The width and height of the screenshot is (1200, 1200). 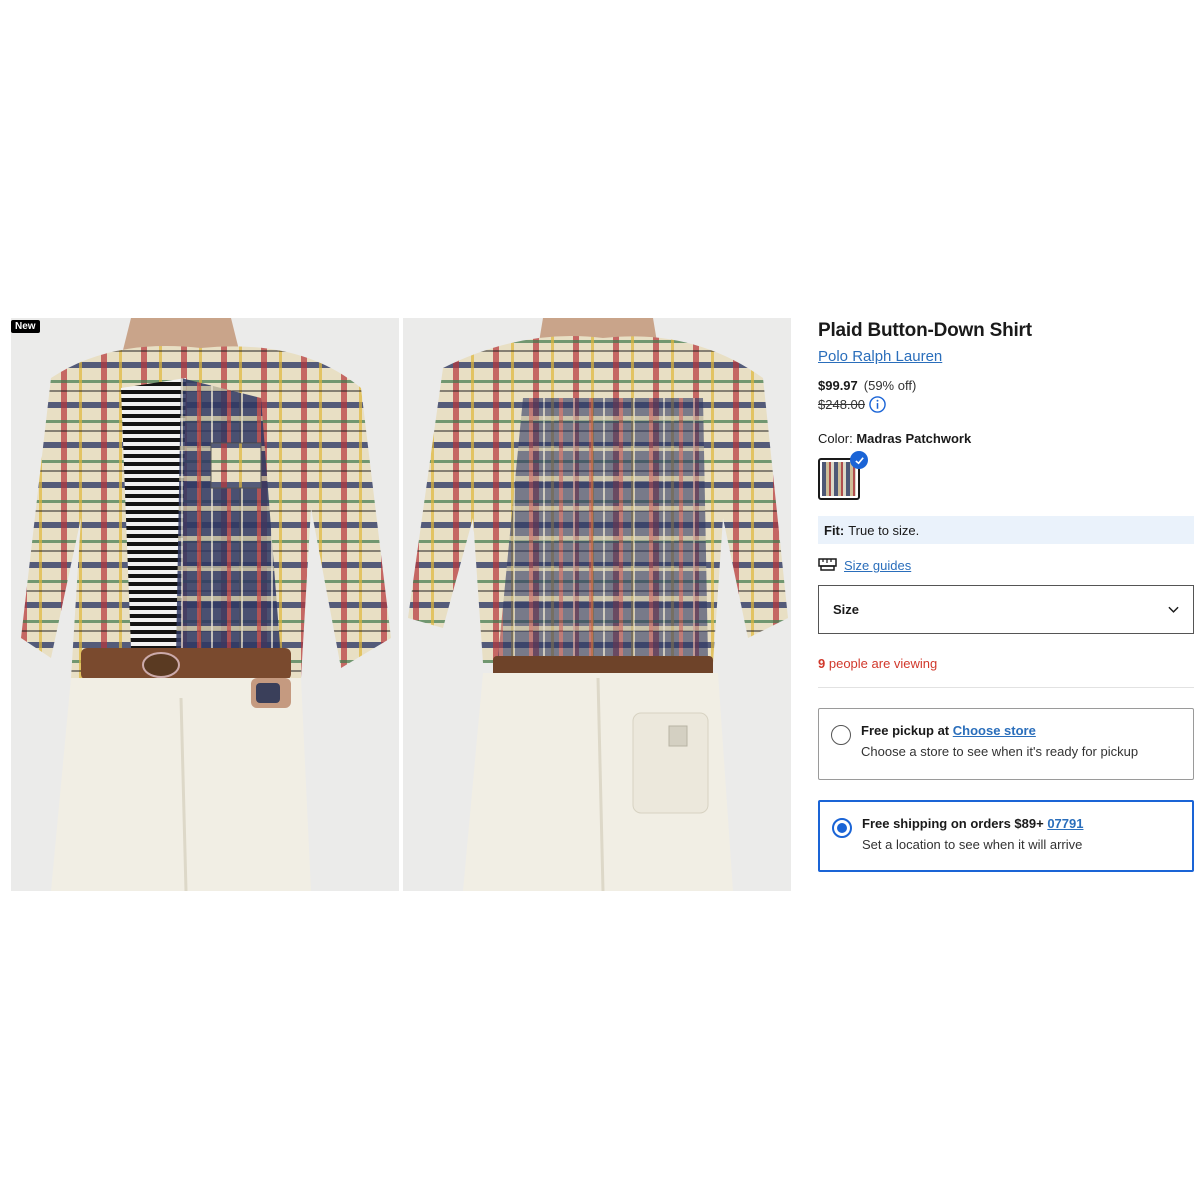 What do you see at coordinates (925, 330) in the screenshot?
I see `product-title: Plaid Button-Down Shirt` at bounding box center [925, 330].